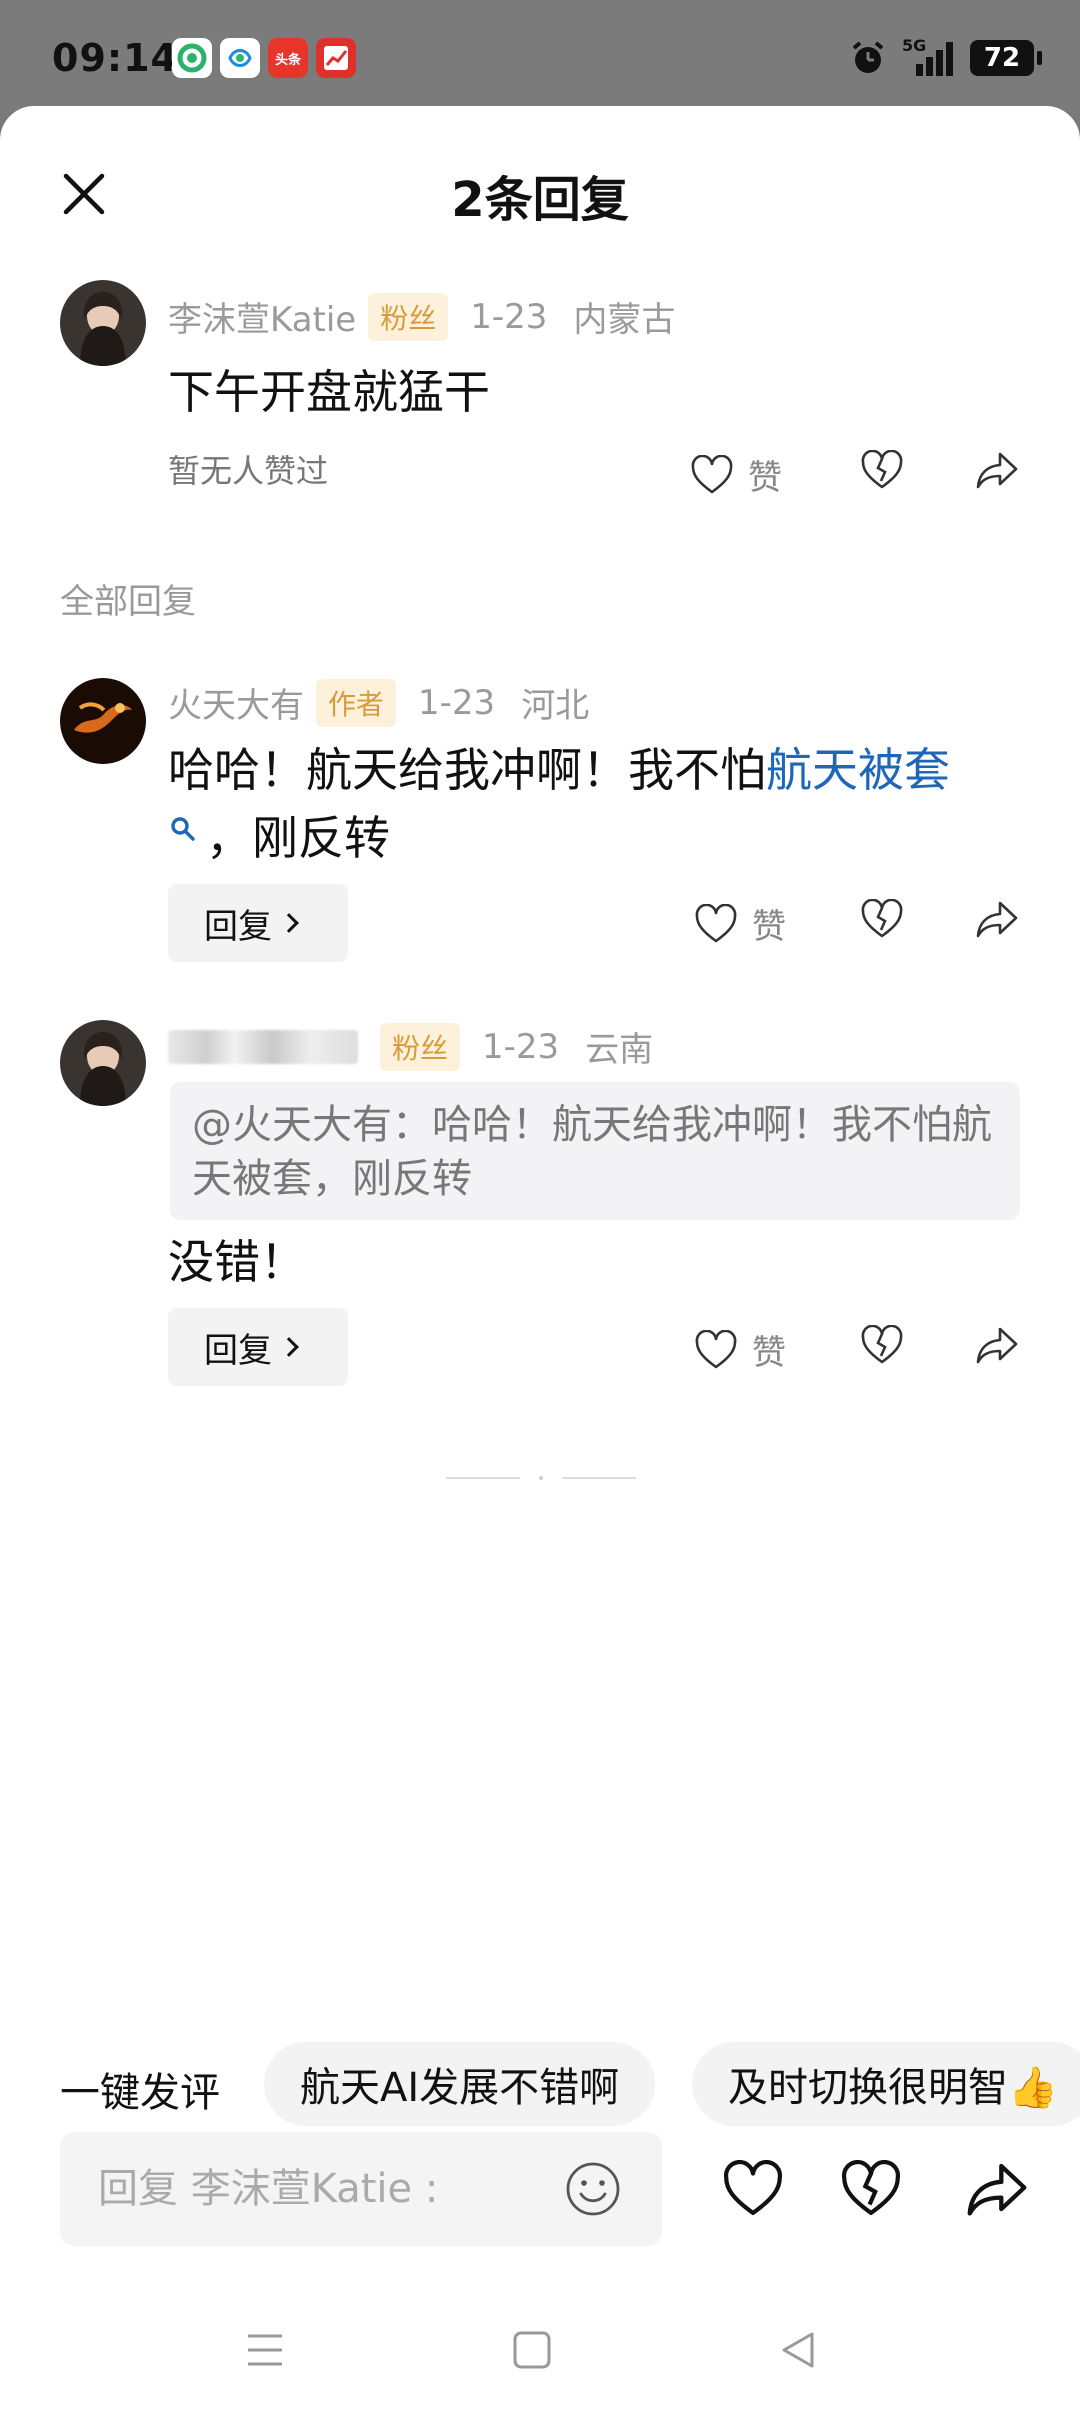 This screenshot has width=1080, height=2412. I want to click on quick-reply-bar: 一键发评 航天AI发展不错啊 及时切换很明智👍, so click(540, 2081).